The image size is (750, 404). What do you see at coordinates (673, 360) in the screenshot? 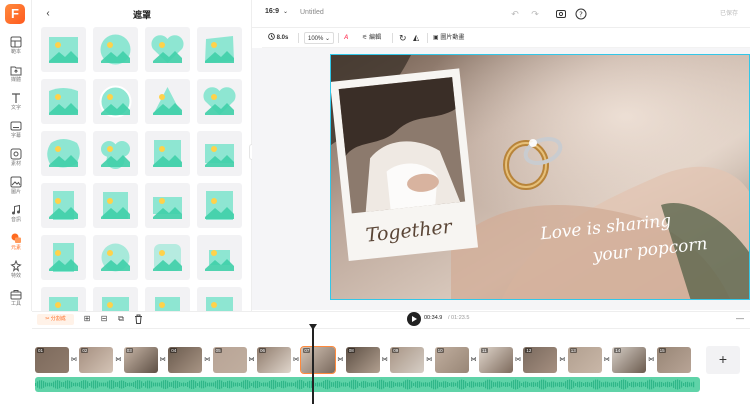
I see `timeline-clip: 15` at bounding box center [673, 360].